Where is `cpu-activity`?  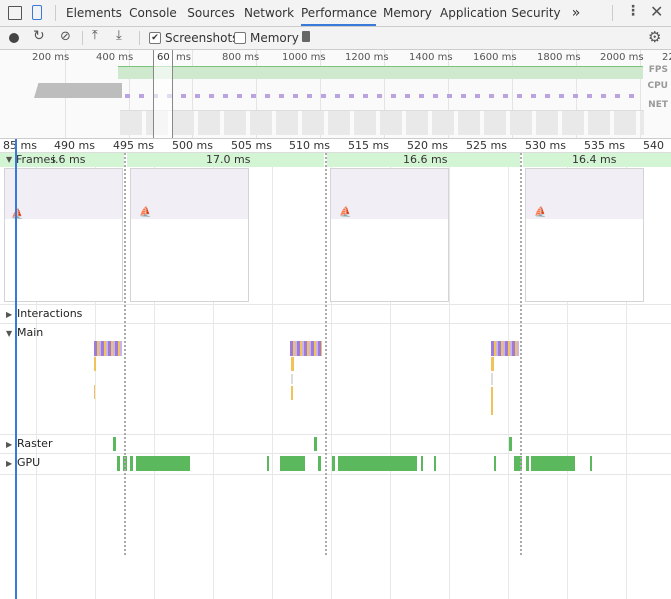
cpu-activity is located at coordinates (384, 96).